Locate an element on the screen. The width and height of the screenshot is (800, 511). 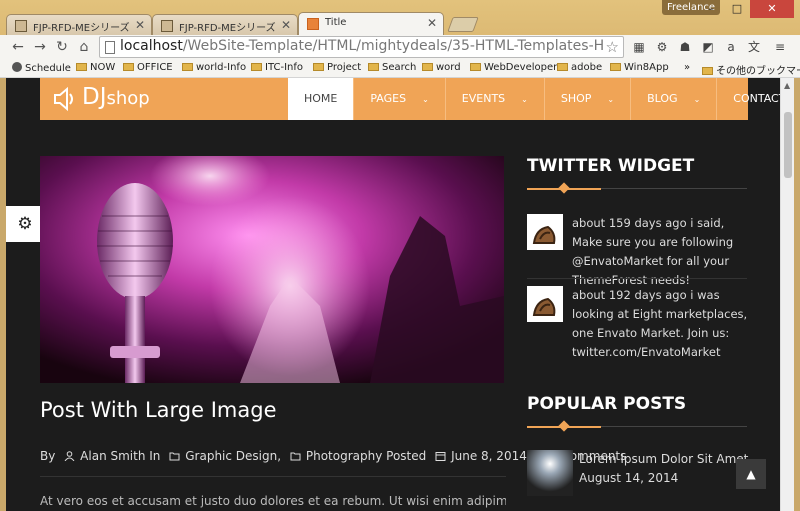
extension-icon: ◩ is located at coordinates (708, 47).